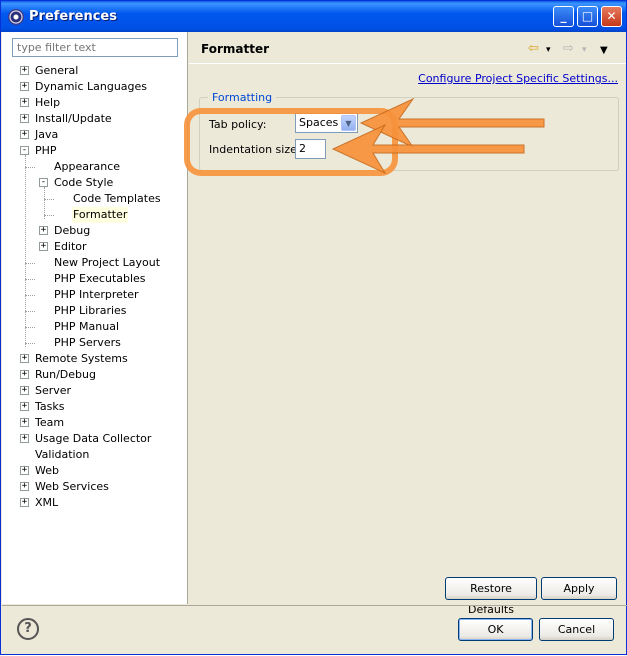  What do you see at coordinates (568, 48) in the screenshot?
I see `forward-arrow-icon: ⇨` at bounding box center [568, 48].